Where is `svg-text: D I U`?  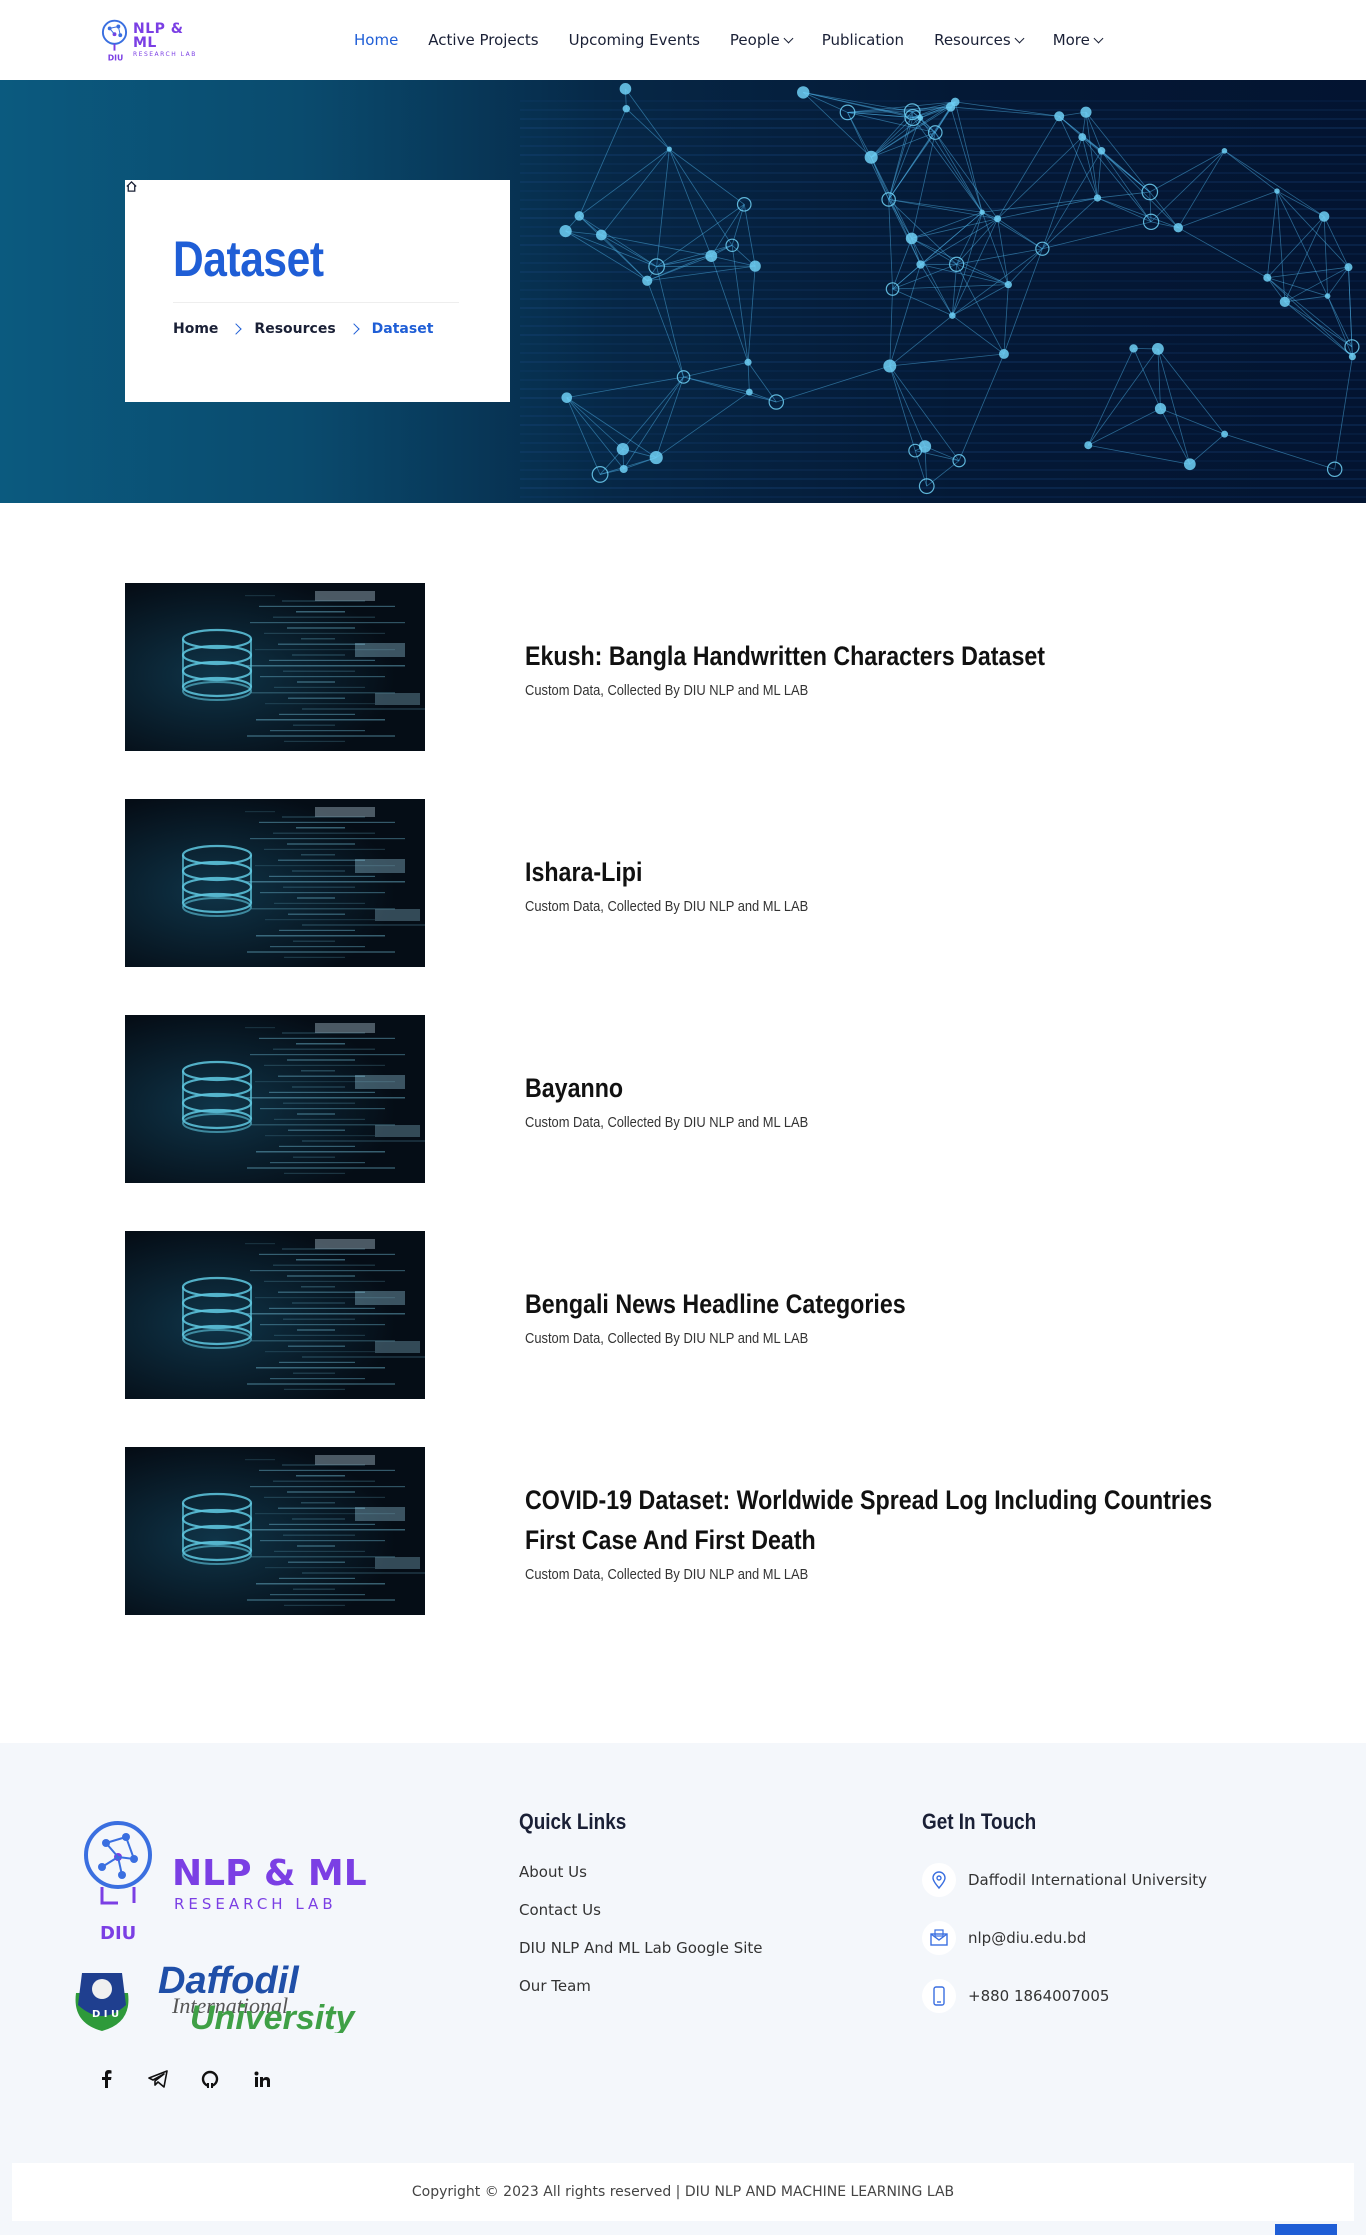 svg-text: D I U is located at coordinates (105, 2014).